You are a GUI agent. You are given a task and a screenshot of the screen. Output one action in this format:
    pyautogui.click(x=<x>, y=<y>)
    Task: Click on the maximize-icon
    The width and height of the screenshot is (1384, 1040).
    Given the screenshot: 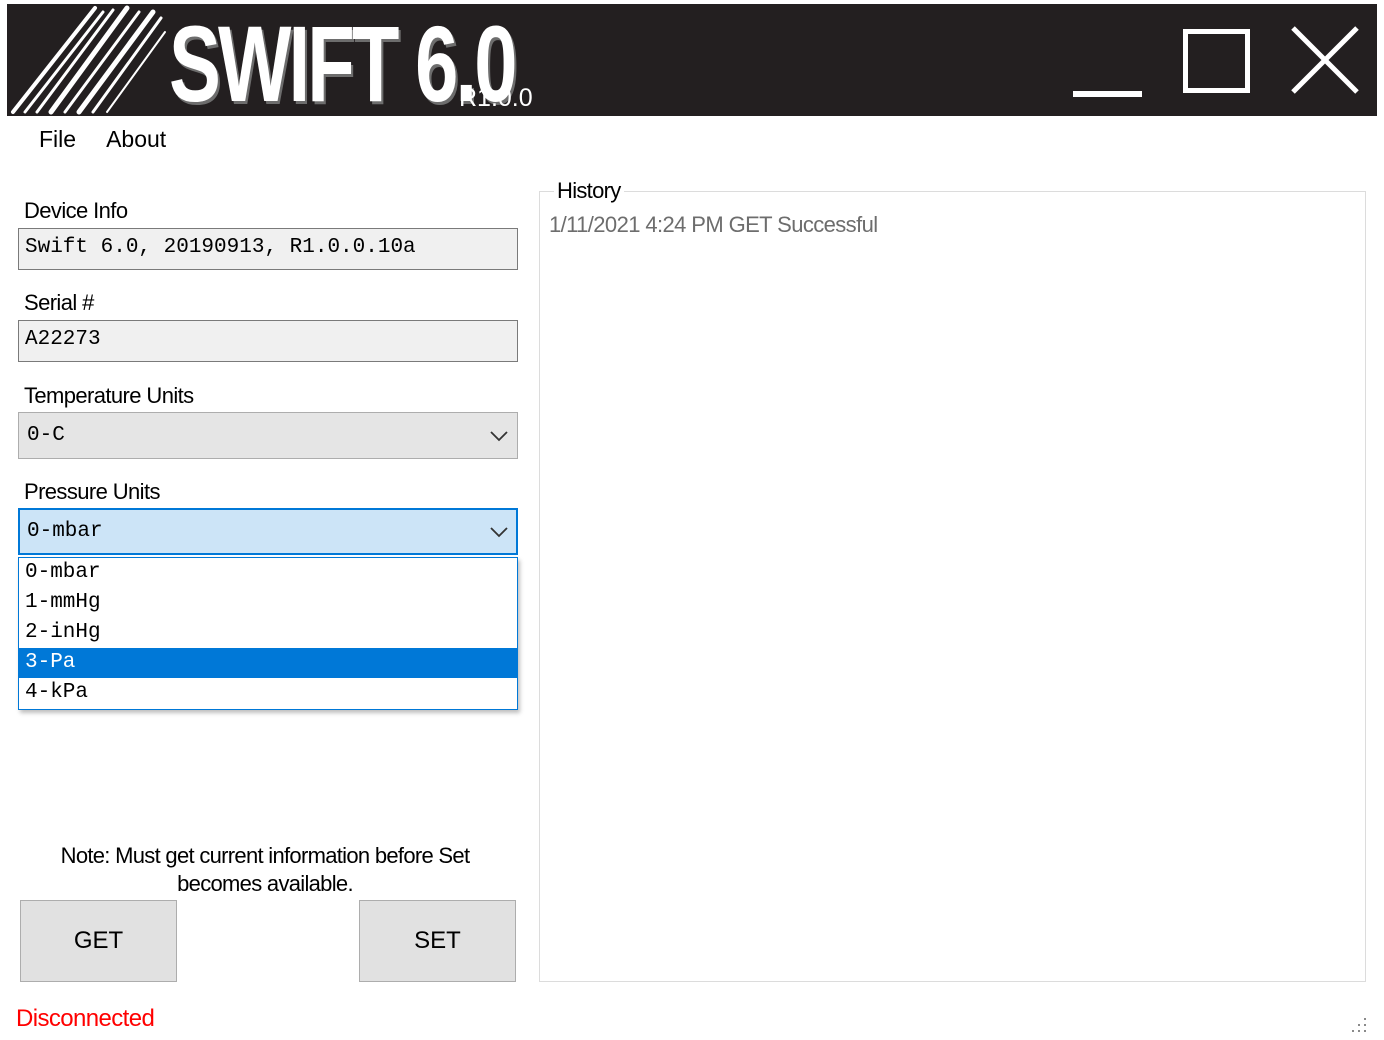 What is the action you would take?
    pyautogui.click(x=1216, y=61)
    